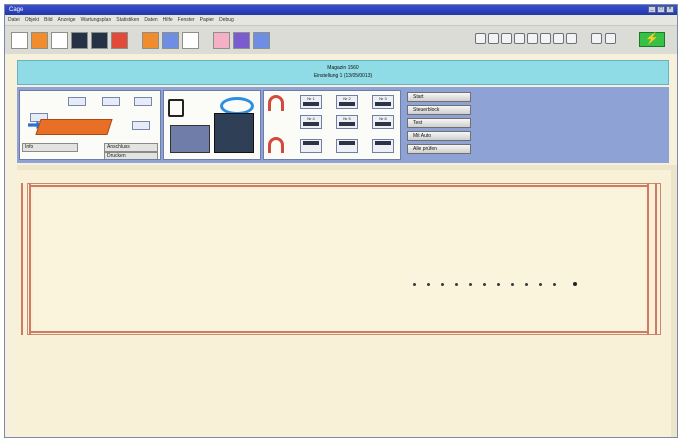 The width and height of the screenshot is (682, 441). I want to click on test-button: Test, so click(439, 123).